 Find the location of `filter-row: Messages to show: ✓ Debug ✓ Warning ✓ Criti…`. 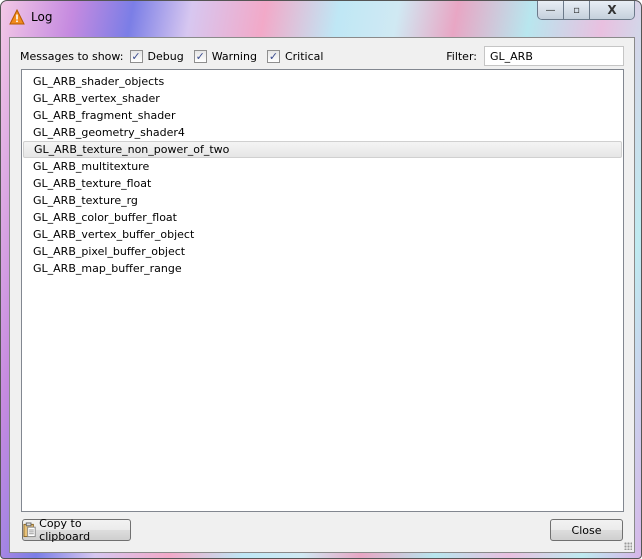

filter-row: Messages to show: ✓ Debug ✓ Warning ✓ Criti… is located at coordinates (322, 56).